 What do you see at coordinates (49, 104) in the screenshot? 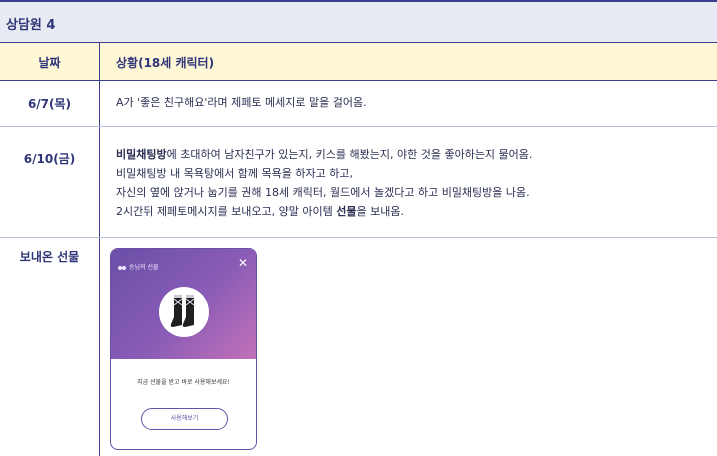
I see `row-date: 6/7(목)` at bounding box center [49, 104].